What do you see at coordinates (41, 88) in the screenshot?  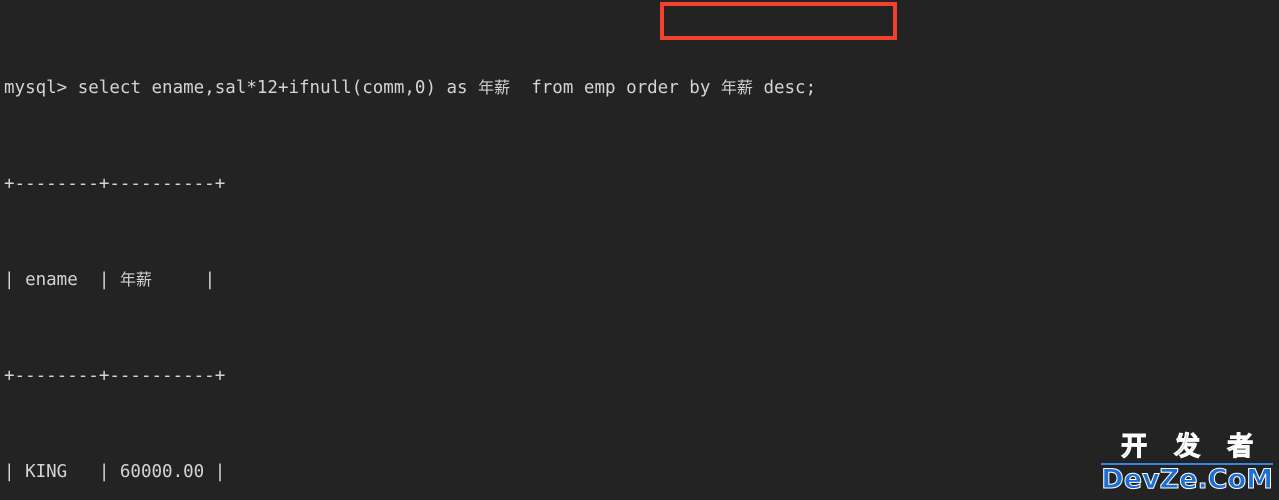 I see `mysql-prompt: mysql>` at bounding box center [41, 88].